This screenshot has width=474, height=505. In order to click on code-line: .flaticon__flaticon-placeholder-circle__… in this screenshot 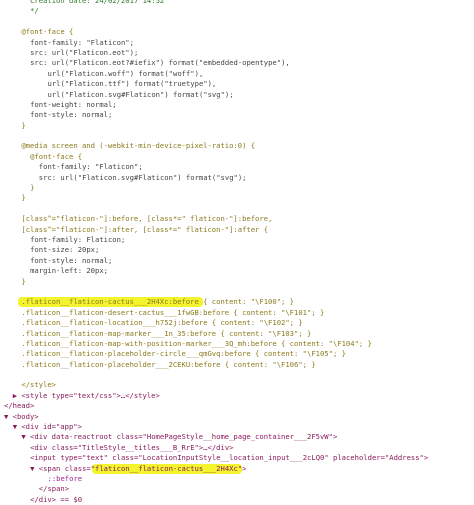, I will do `click(237, 354)`.